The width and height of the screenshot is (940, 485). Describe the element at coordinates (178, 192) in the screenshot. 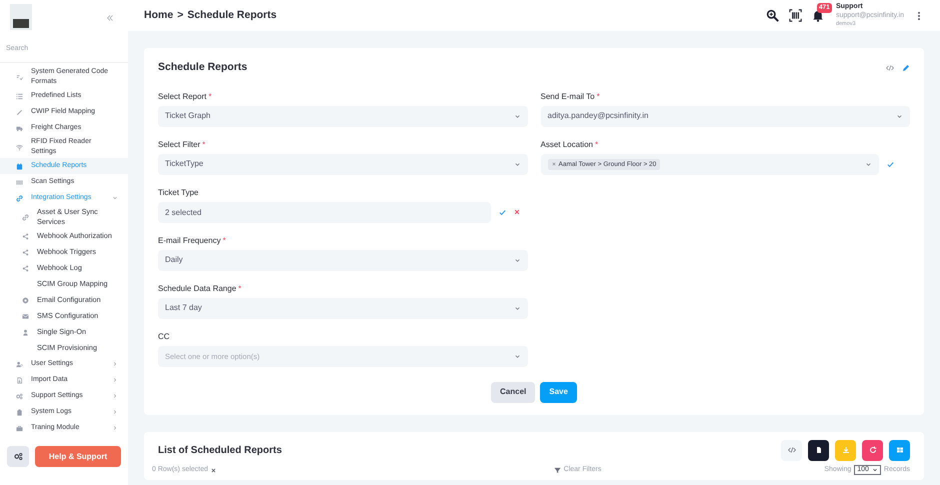

I see `field-label: Ticket Type` at that location.